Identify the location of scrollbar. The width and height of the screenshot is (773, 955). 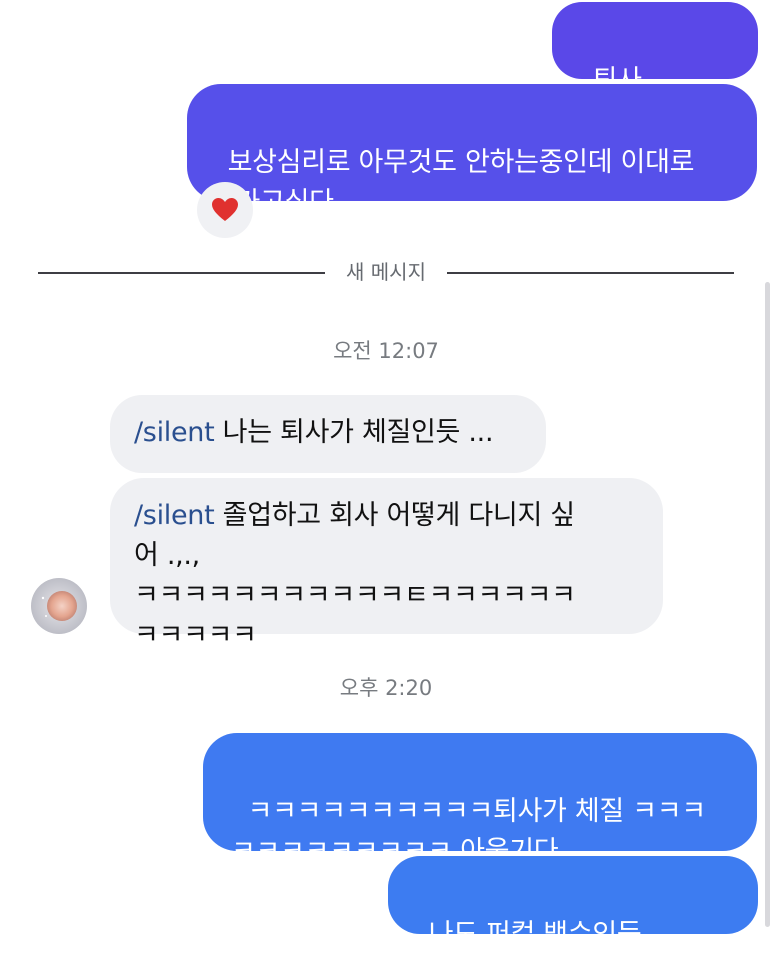
(767, 604).